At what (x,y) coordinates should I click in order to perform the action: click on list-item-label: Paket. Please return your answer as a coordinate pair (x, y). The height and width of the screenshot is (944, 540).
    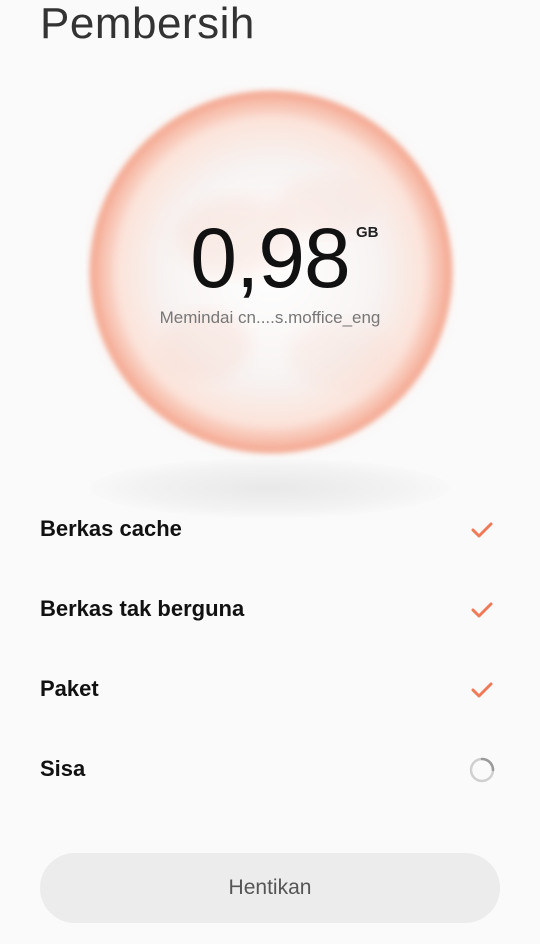
    Looking at the image, I should click on (69, 688).